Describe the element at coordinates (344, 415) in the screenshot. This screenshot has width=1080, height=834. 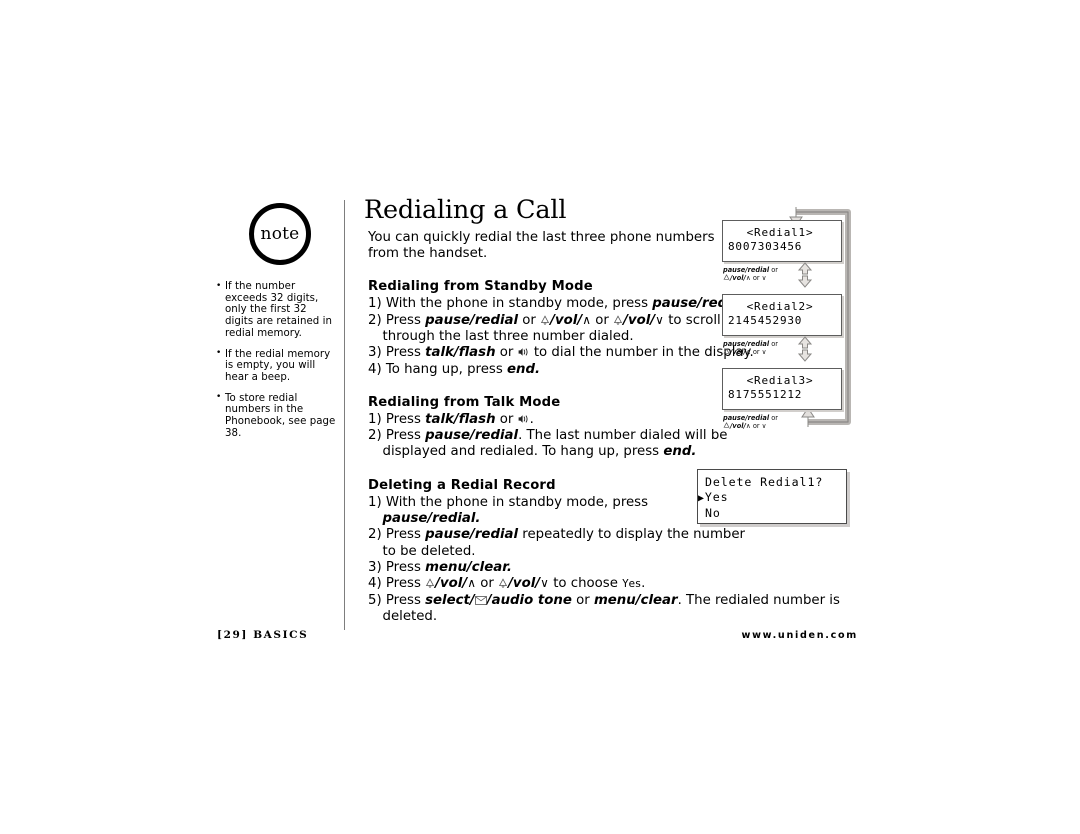
I see `column-divider` at that location.